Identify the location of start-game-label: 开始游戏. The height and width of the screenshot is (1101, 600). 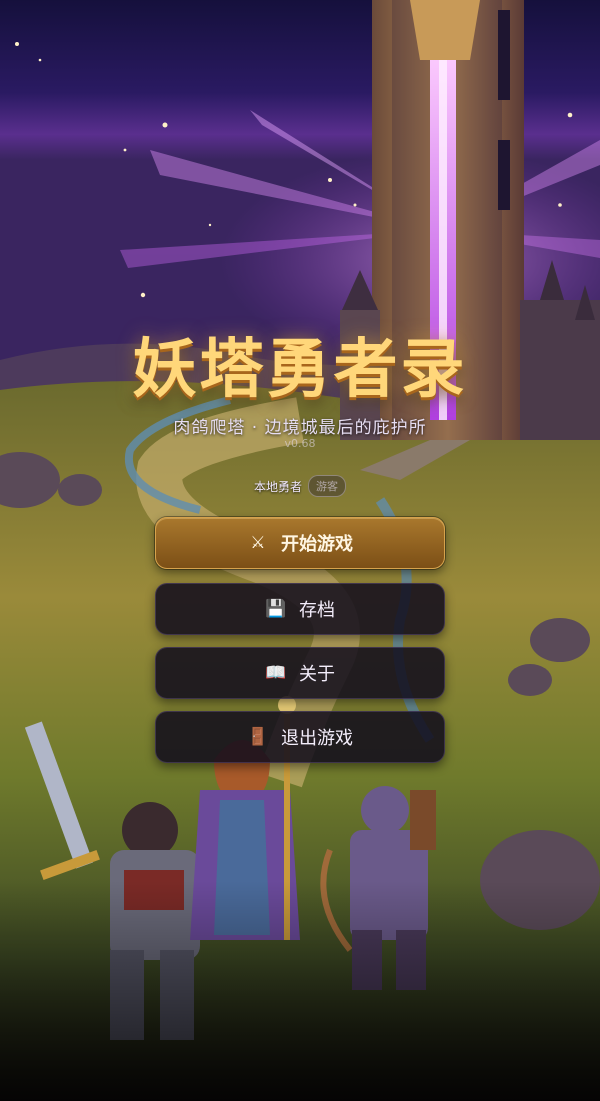
(317, 544).